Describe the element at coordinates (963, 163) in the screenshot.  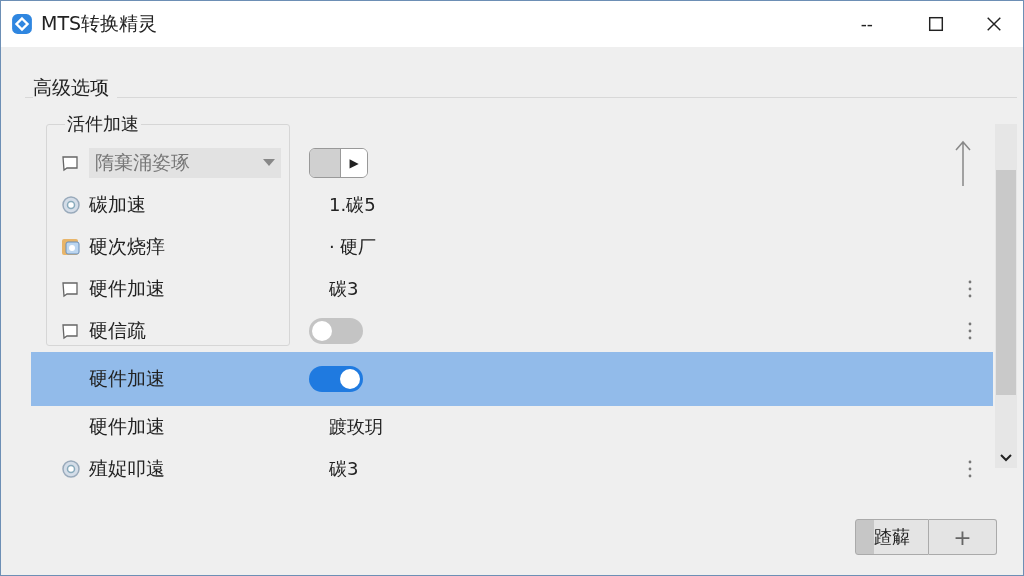
I see `up-arrow-icon` at that location.